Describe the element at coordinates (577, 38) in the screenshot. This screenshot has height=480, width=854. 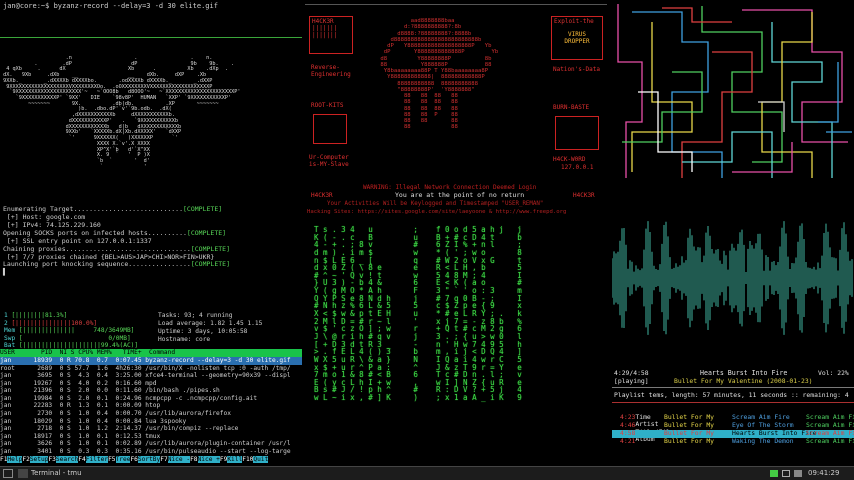
I see `hacker-panel-top-right: Exploit-the VIRUS DROPPER` at that location.